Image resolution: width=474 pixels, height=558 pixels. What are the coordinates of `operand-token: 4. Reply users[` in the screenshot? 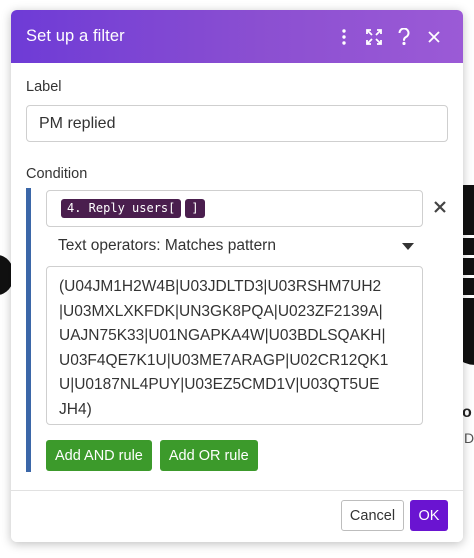 It's located at (121, 208).